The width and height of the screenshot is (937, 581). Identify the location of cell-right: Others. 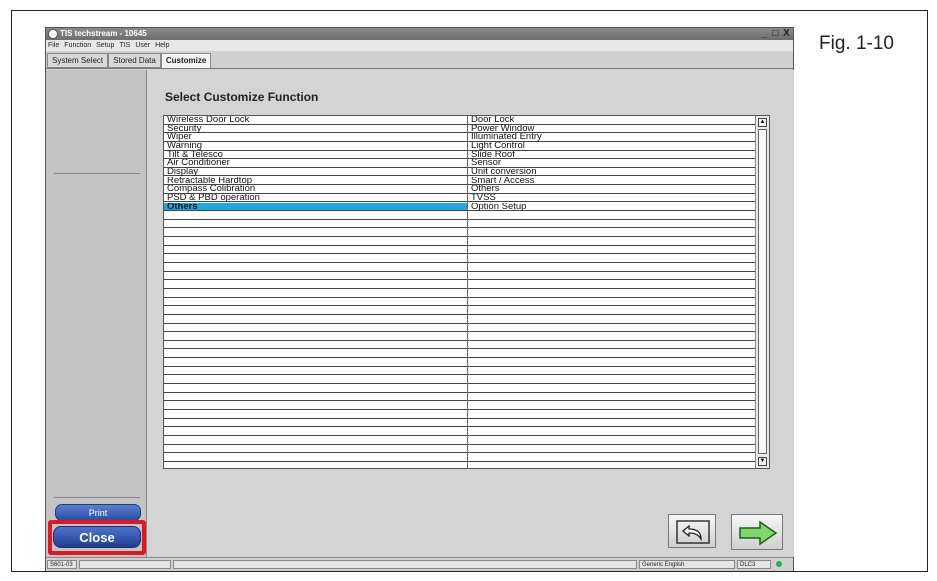
(612, 189).